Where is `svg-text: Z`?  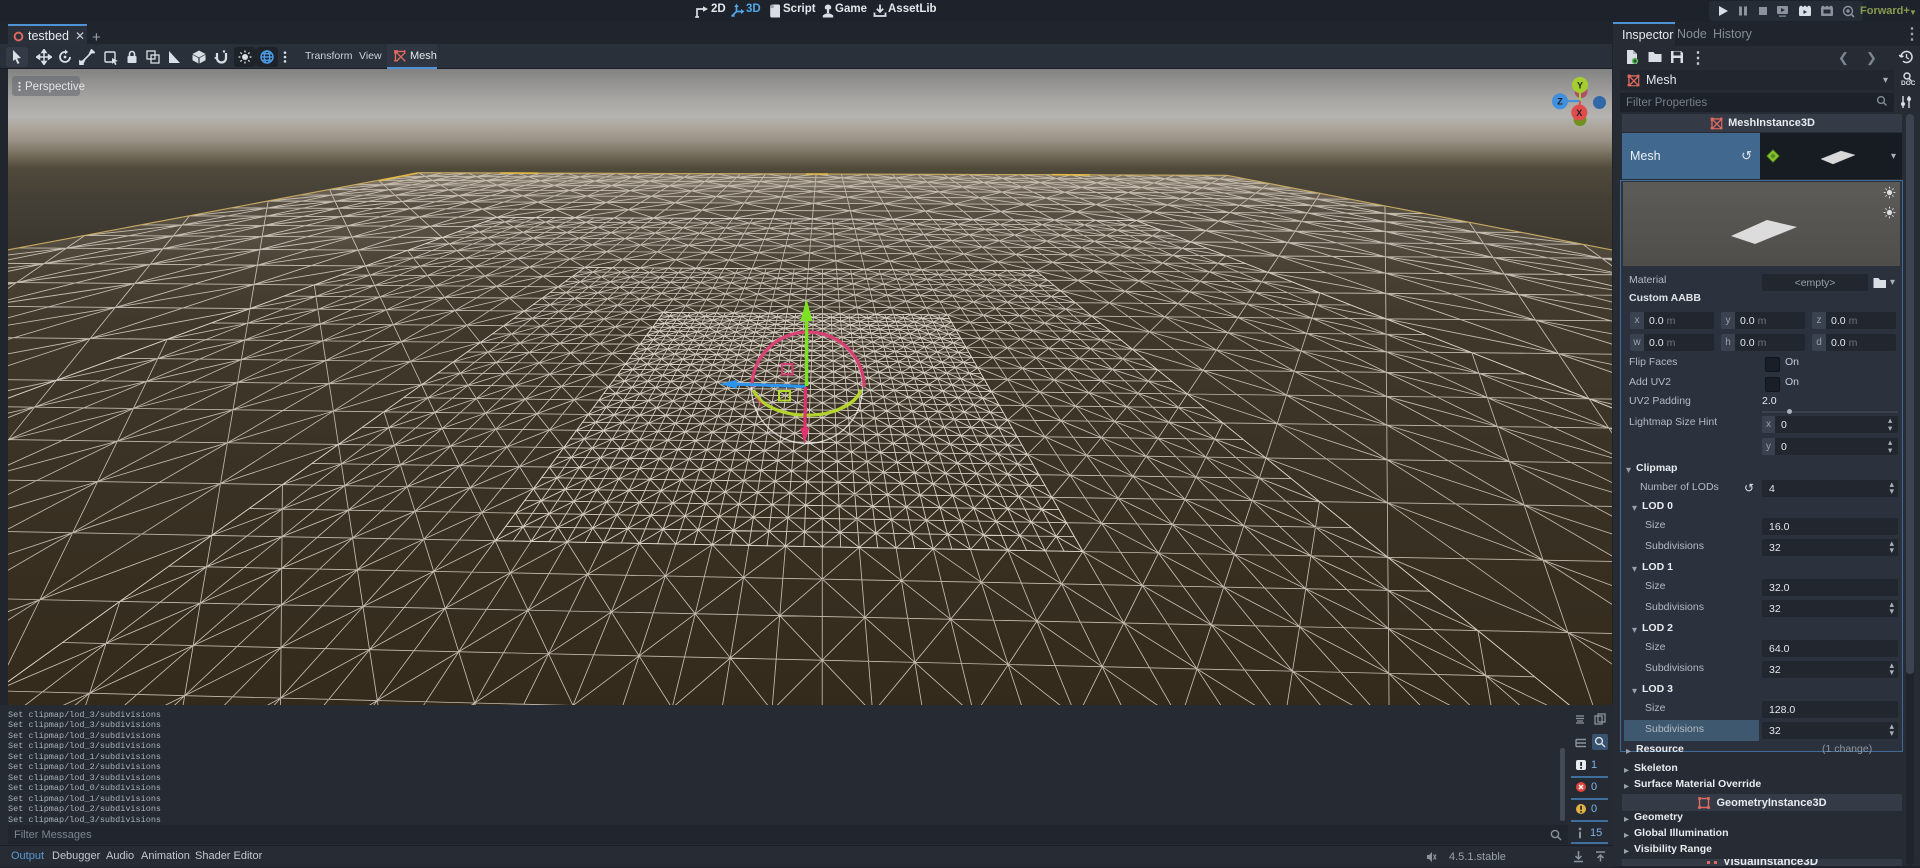 svg-text: Z is located at coordinates (1560, 102).